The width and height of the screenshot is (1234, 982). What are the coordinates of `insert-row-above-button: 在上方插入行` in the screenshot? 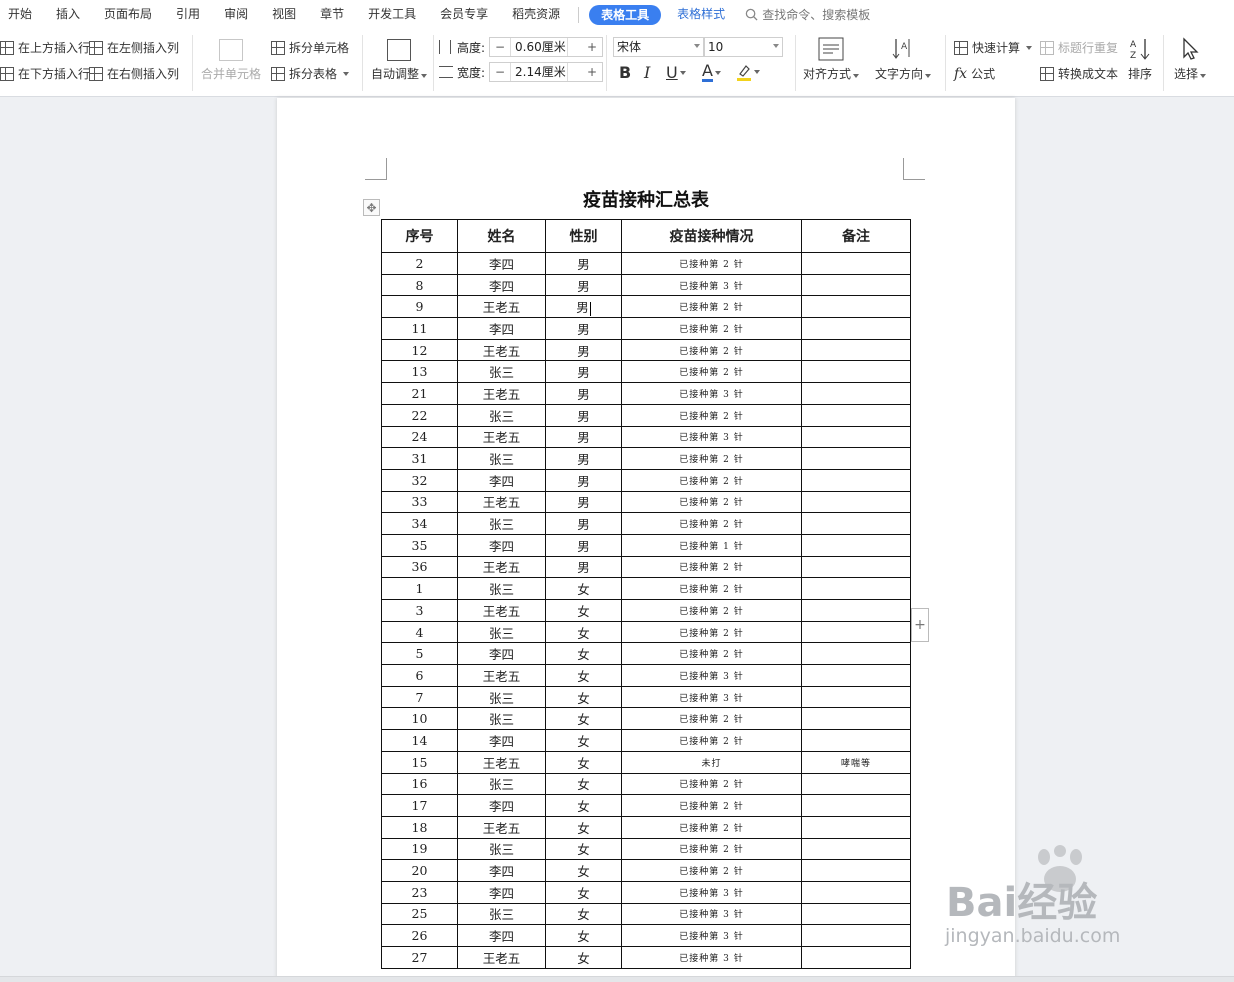 It's located at (45, 47).